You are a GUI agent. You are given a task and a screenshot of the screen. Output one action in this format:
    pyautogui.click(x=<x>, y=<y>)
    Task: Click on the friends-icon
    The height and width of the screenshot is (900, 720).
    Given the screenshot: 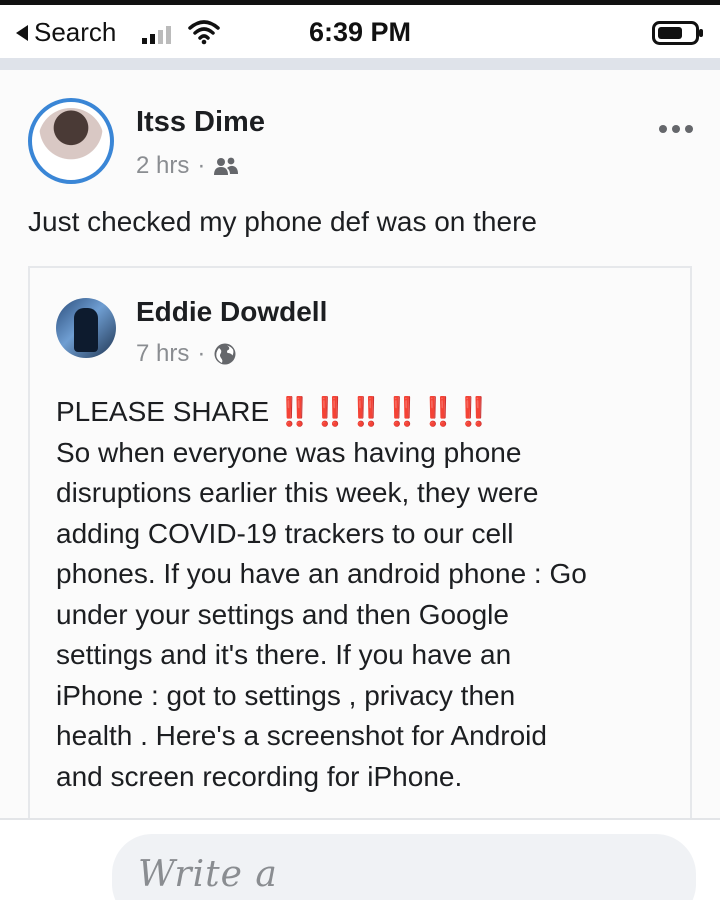 What is the action you would take?
    pyautogui.click(x=226, y=166)
    